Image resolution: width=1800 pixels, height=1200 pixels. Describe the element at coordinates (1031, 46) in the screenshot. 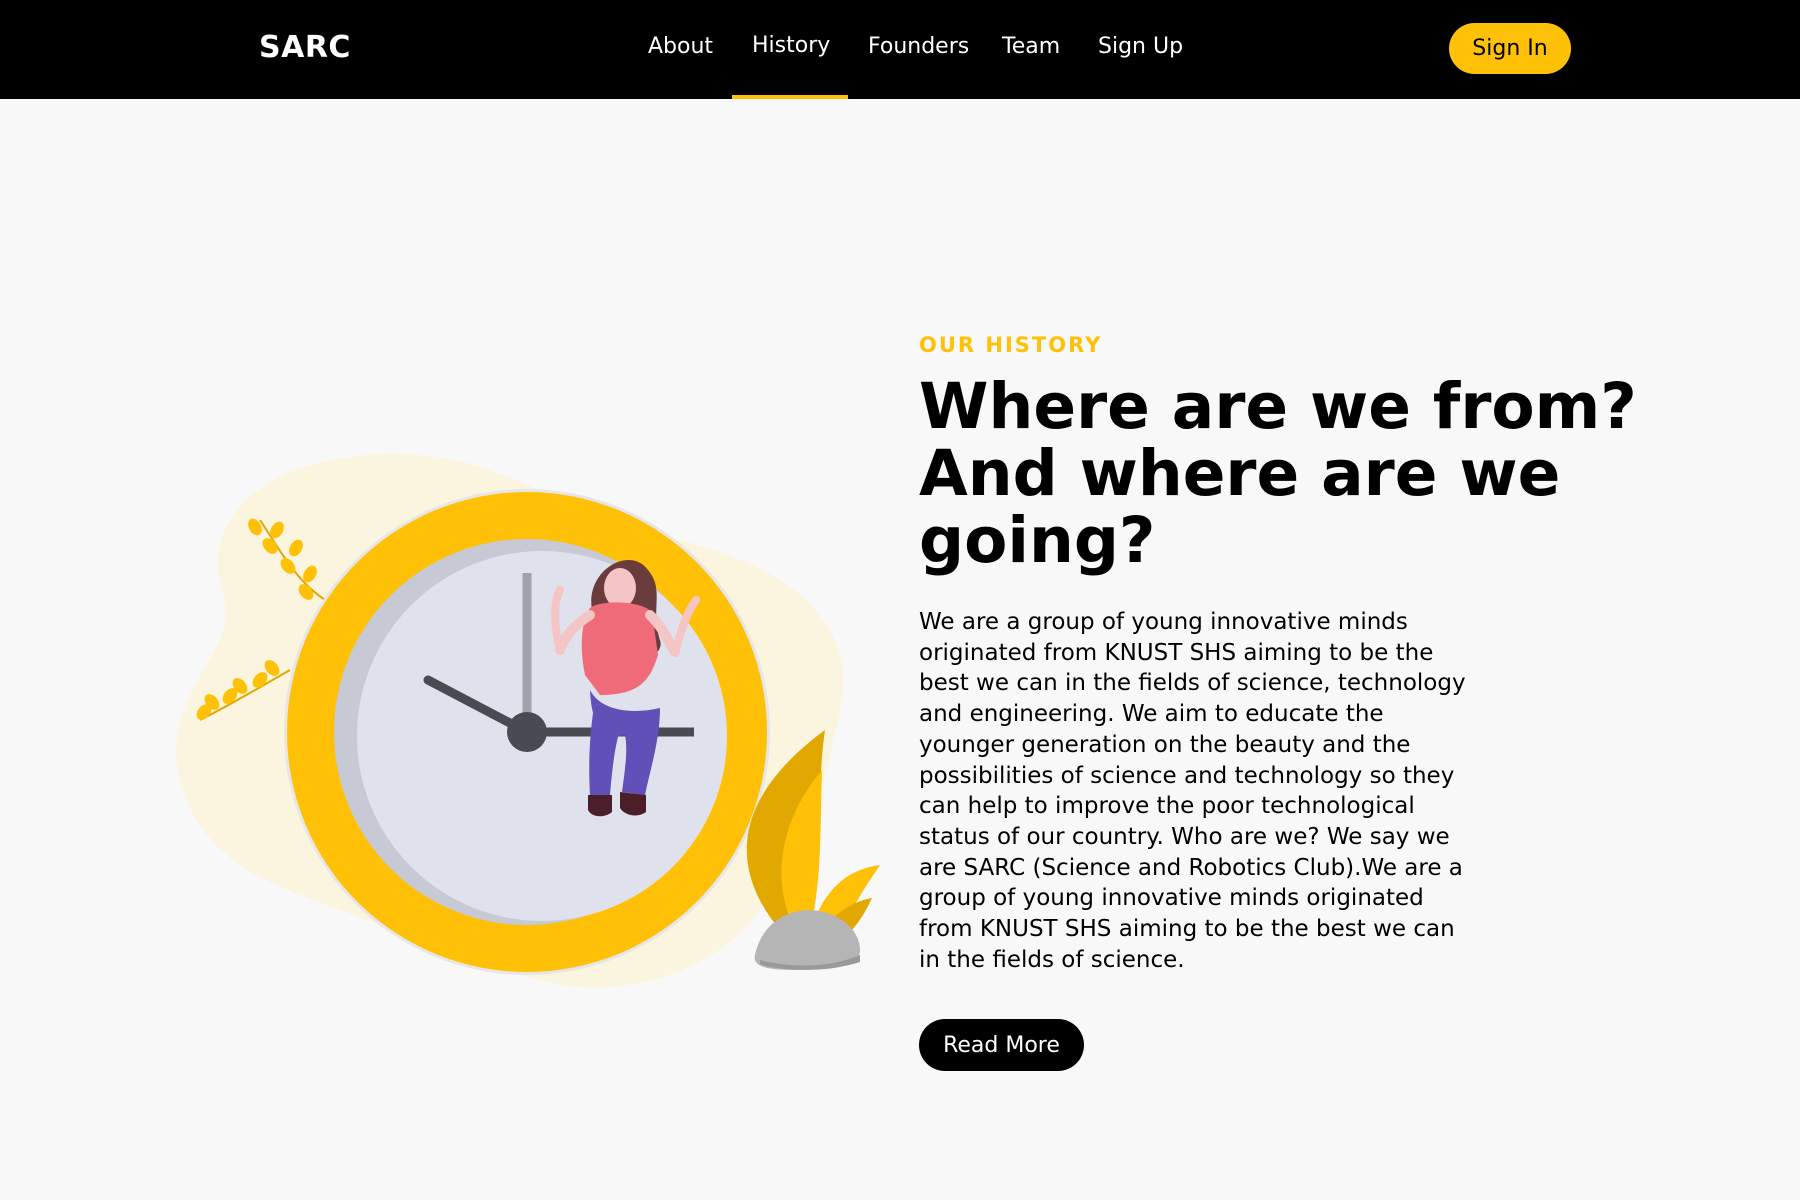

I see `nav-item-team: Team` at that location.